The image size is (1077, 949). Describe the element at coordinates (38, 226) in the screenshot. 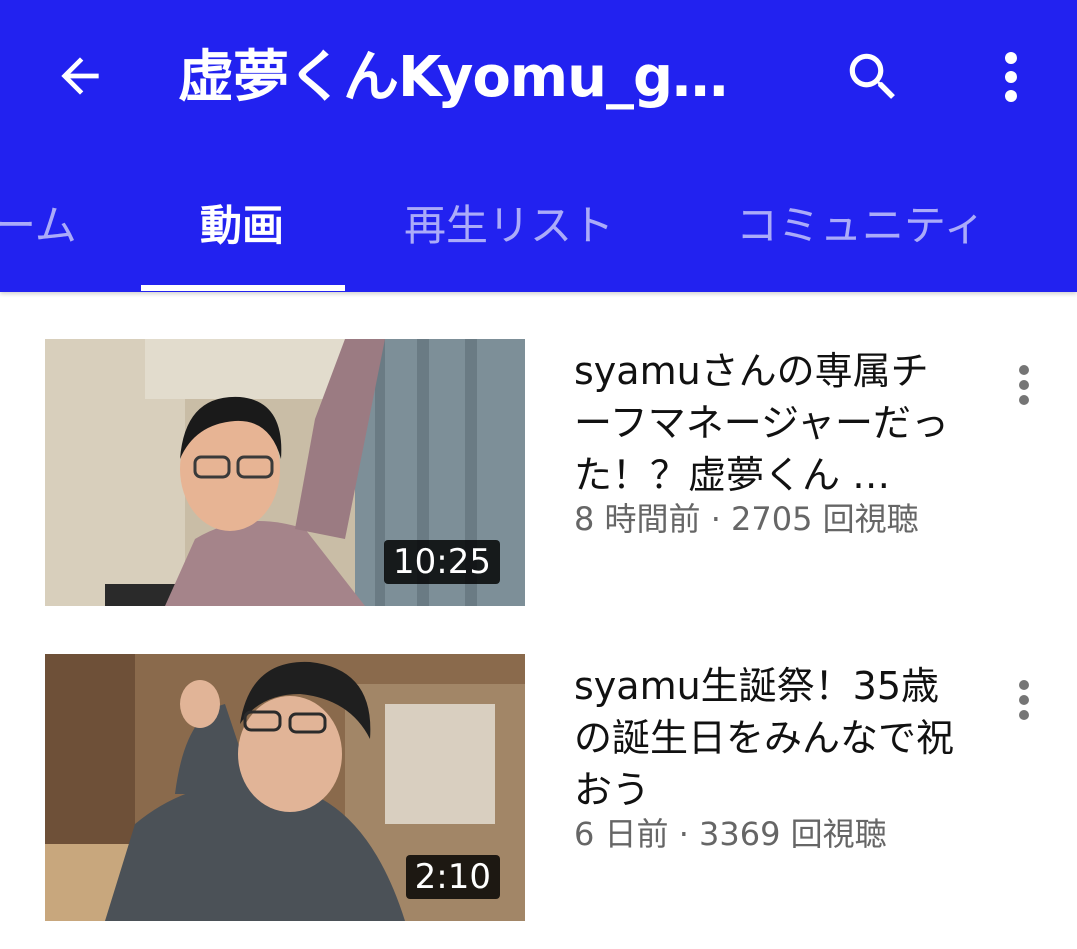

I see `tab-home: ーム` at that location.